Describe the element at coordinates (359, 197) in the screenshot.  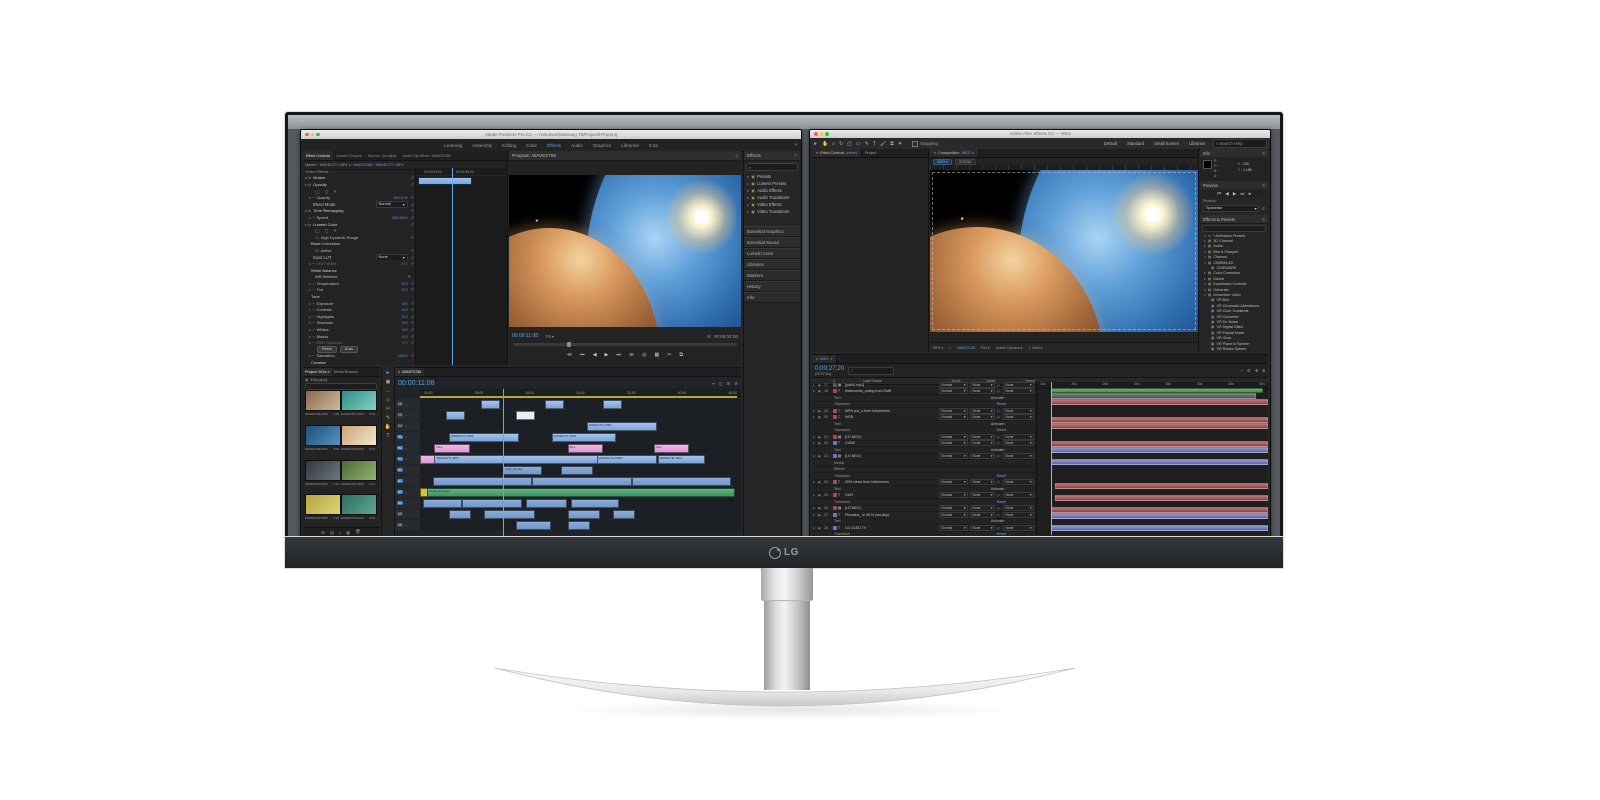
I see `effect-row-opacity: ▸ ◔ Opacity 100.0 % ↺` at that location.